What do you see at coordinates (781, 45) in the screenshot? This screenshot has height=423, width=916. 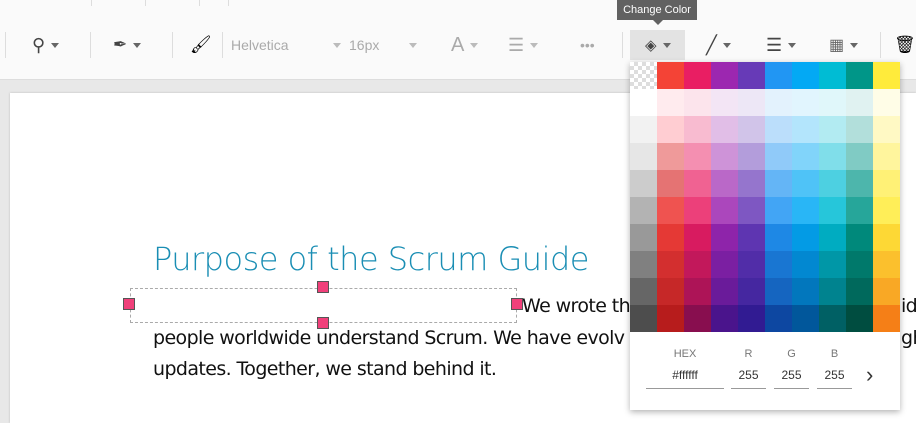 I see `line-width-button: ☰` at bounding box center [781, 45].